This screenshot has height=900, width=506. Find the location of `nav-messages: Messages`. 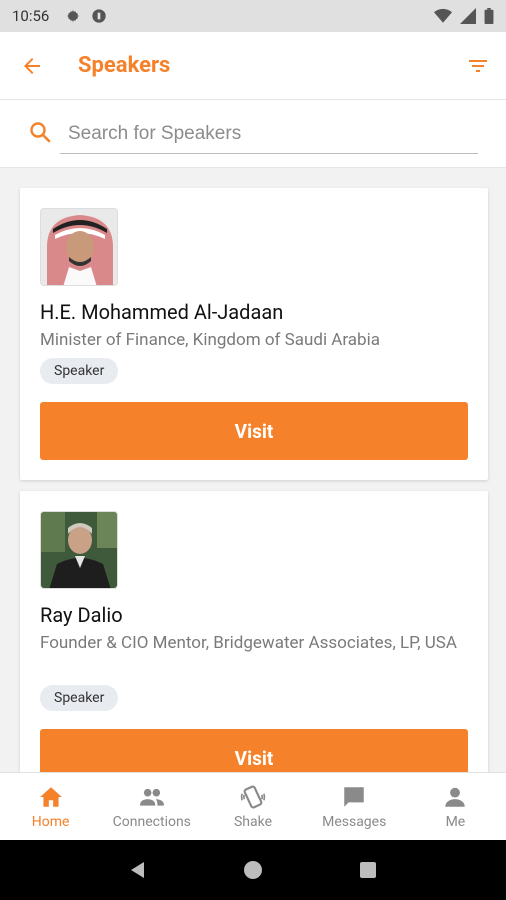

nav-messages: Messages is located at coordinates (354, 806).